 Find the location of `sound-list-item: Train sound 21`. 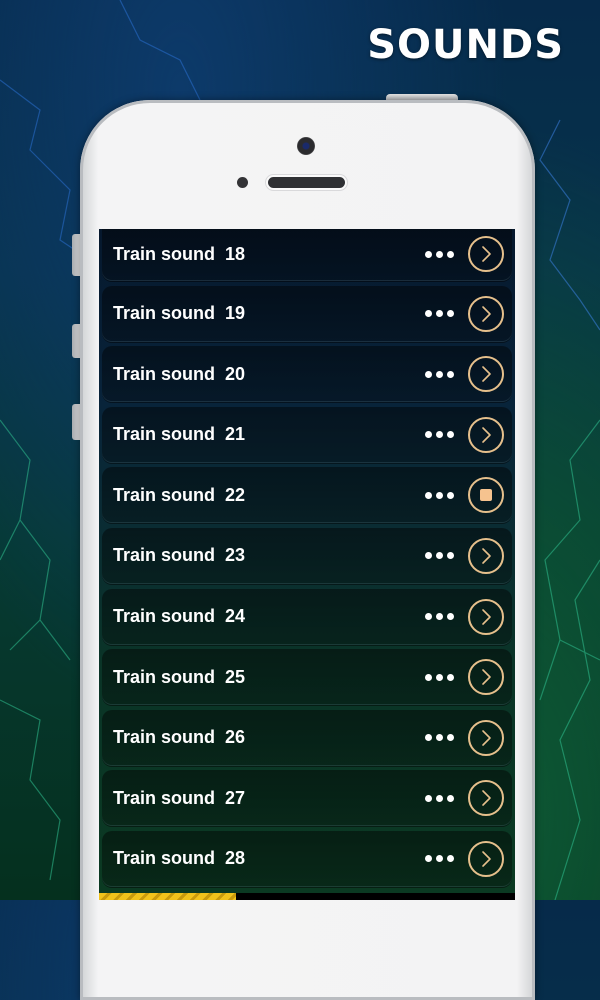

sound-list-item: Train sound 21 is located at coordinates (307, 434).